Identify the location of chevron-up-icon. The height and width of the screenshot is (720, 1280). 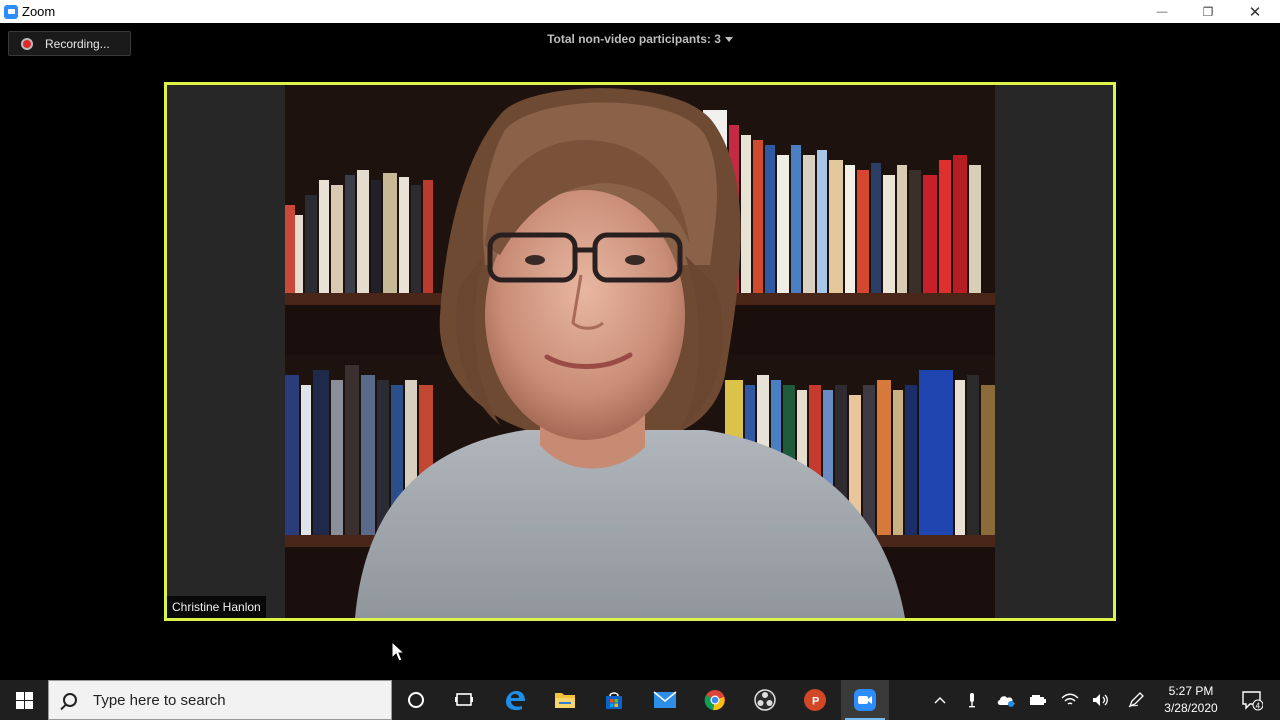
(940, 700).